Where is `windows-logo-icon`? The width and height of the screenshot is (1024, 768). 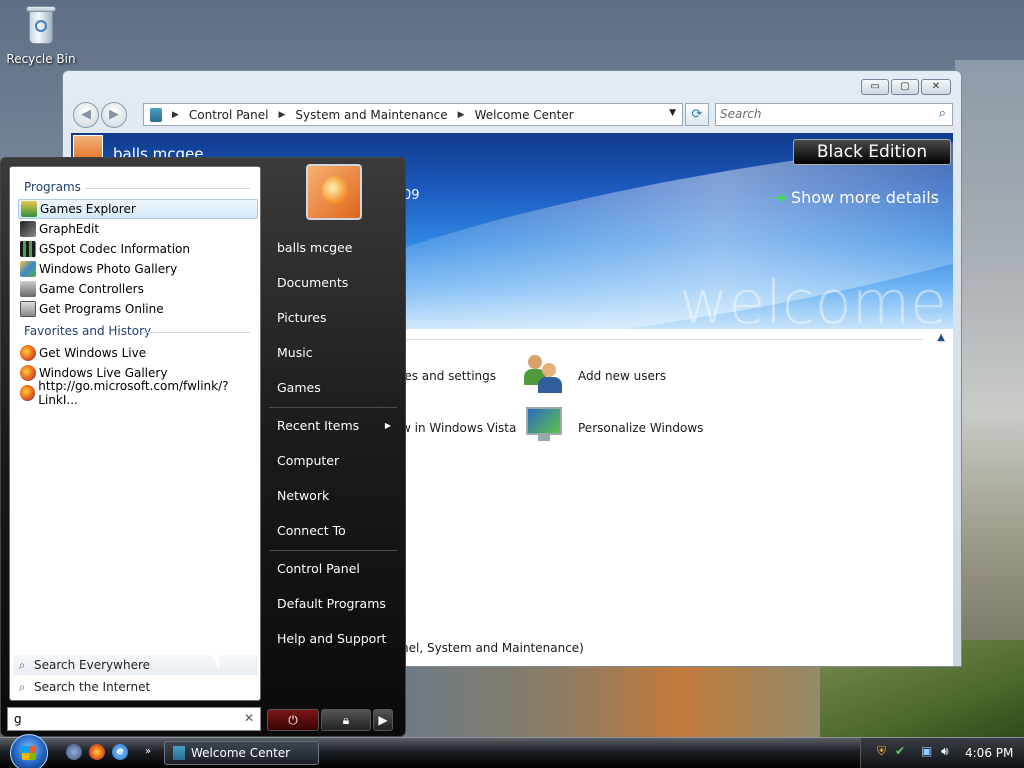 windows-logo-icon is located at coordinates (29, 753).